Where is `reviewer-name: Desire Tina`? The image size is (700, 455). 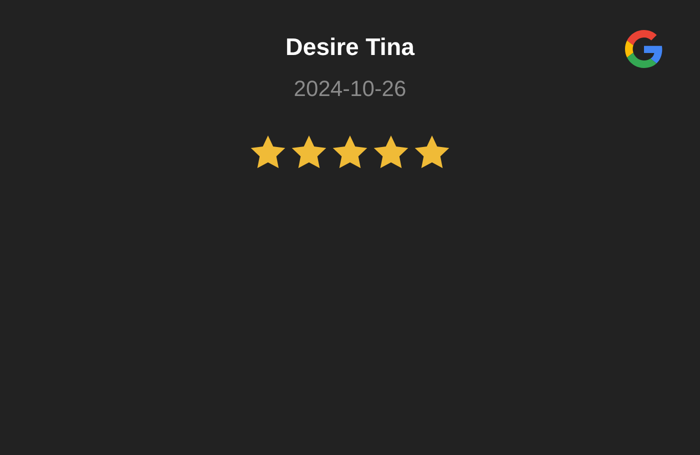 reviewer-name: Desire Tina is located at coordinates (350, 48).